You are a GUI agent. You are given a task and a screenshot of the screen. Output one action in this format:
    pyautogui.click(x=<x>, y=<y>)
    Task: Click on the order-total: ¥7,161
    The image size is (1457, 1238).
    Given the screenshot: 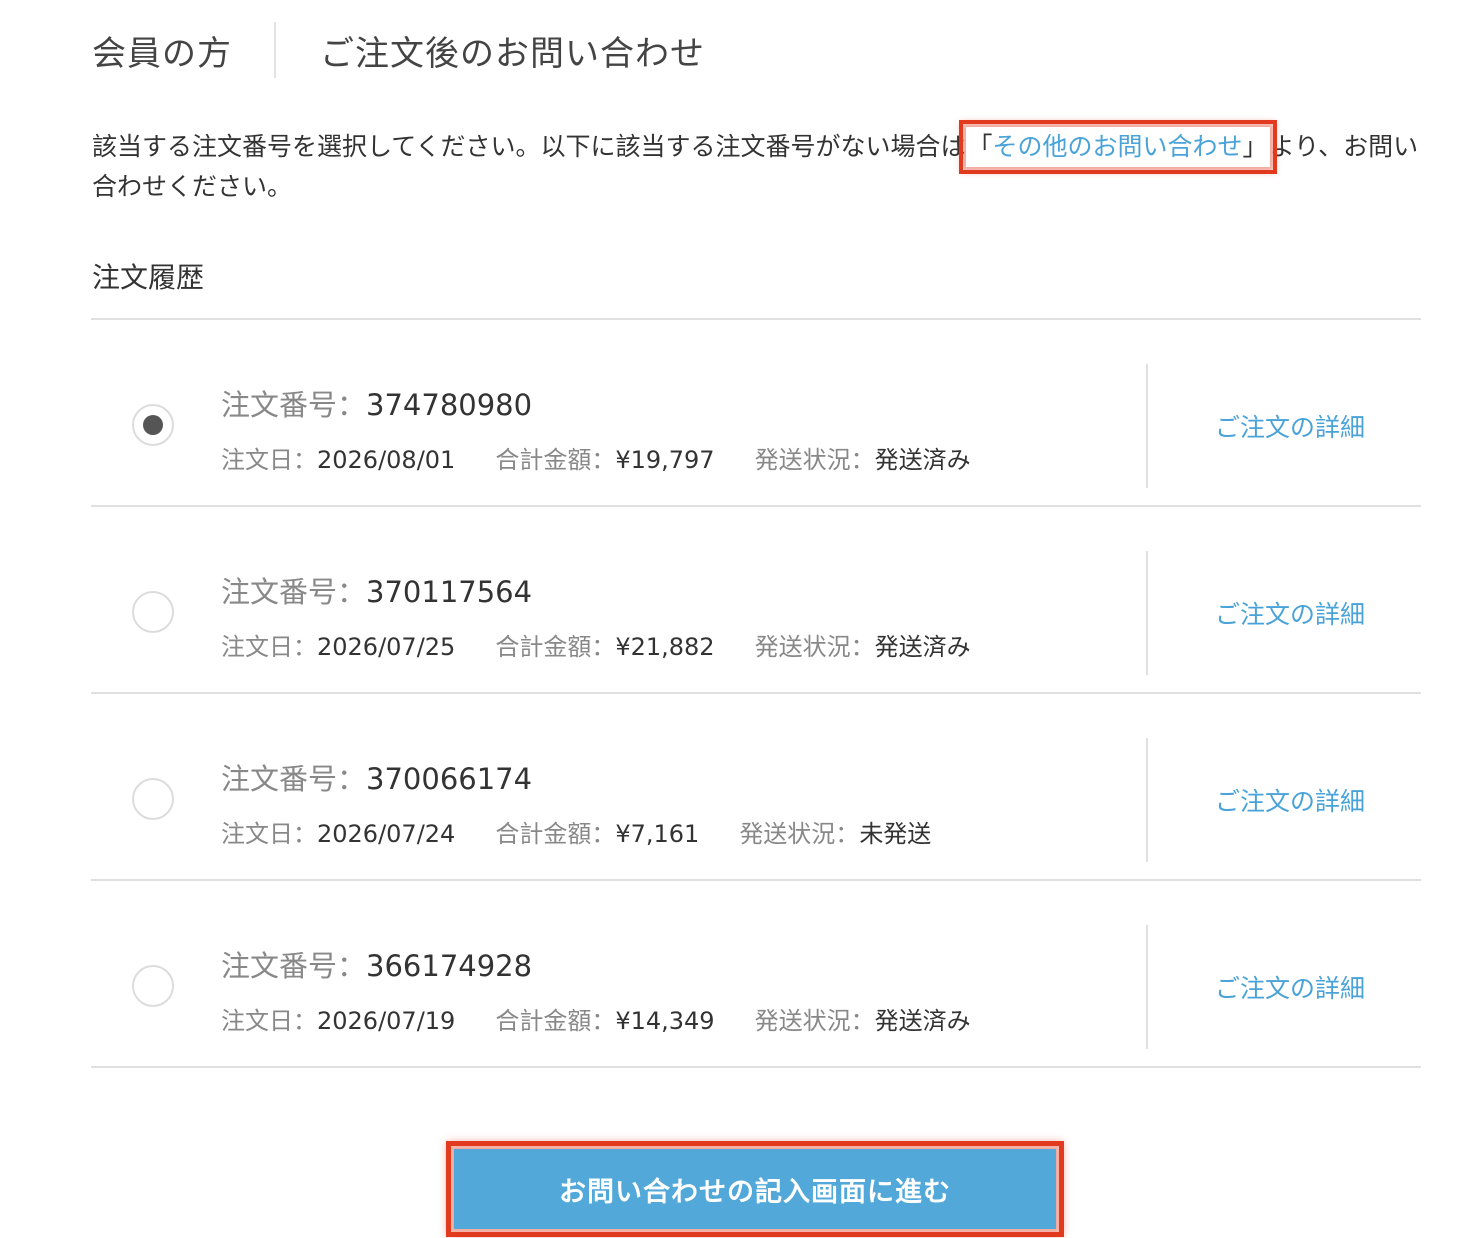 What is the action you would take?
    pyautogui.click(x=657, y=834)
    